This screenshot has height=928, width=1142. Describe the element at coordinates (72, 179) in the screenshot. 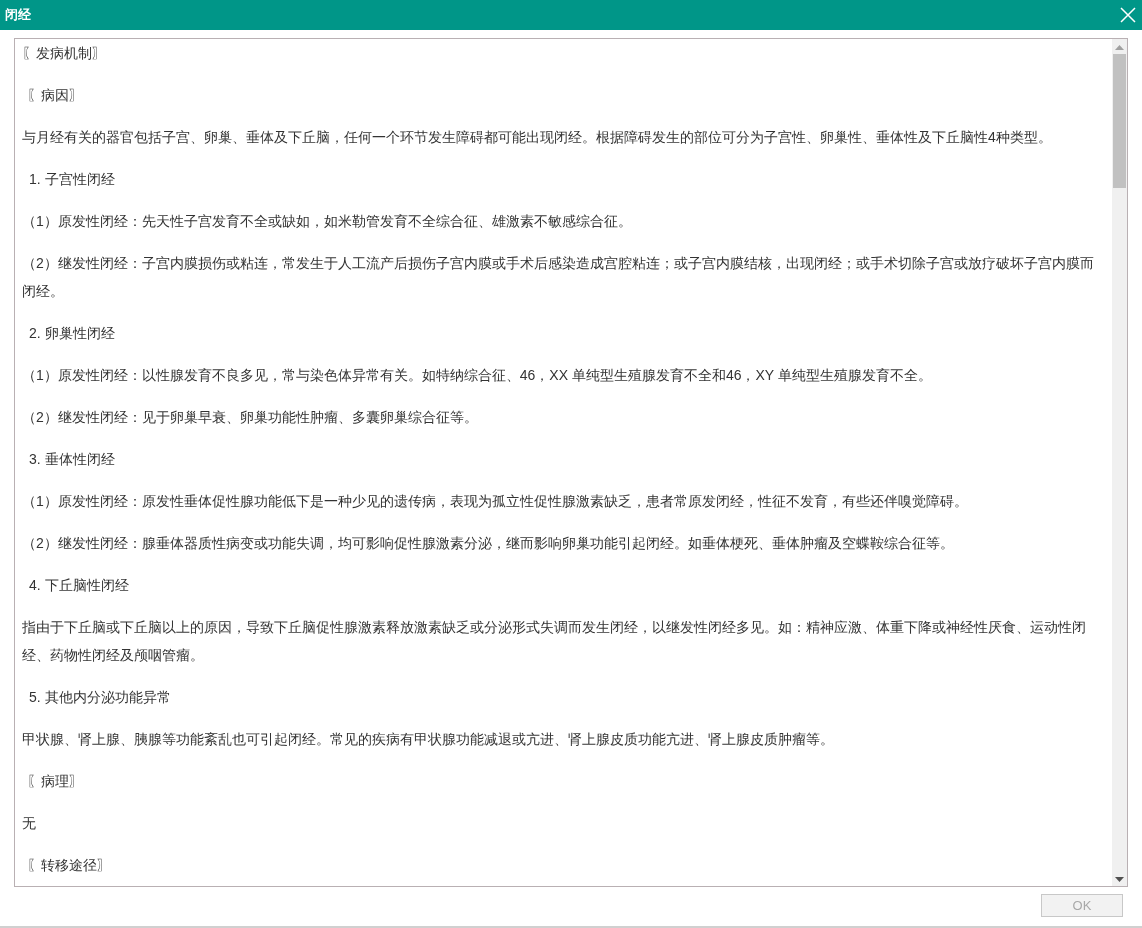

I see `numbered-heading: 1. 子宫性闭经` at that location.